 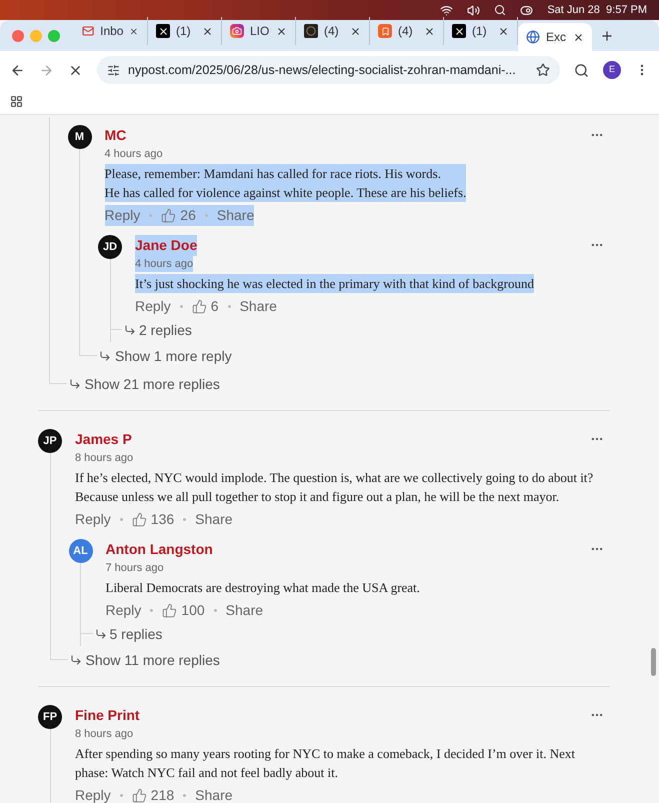 I want to click on globe-icon, so click(x=533, y=37).